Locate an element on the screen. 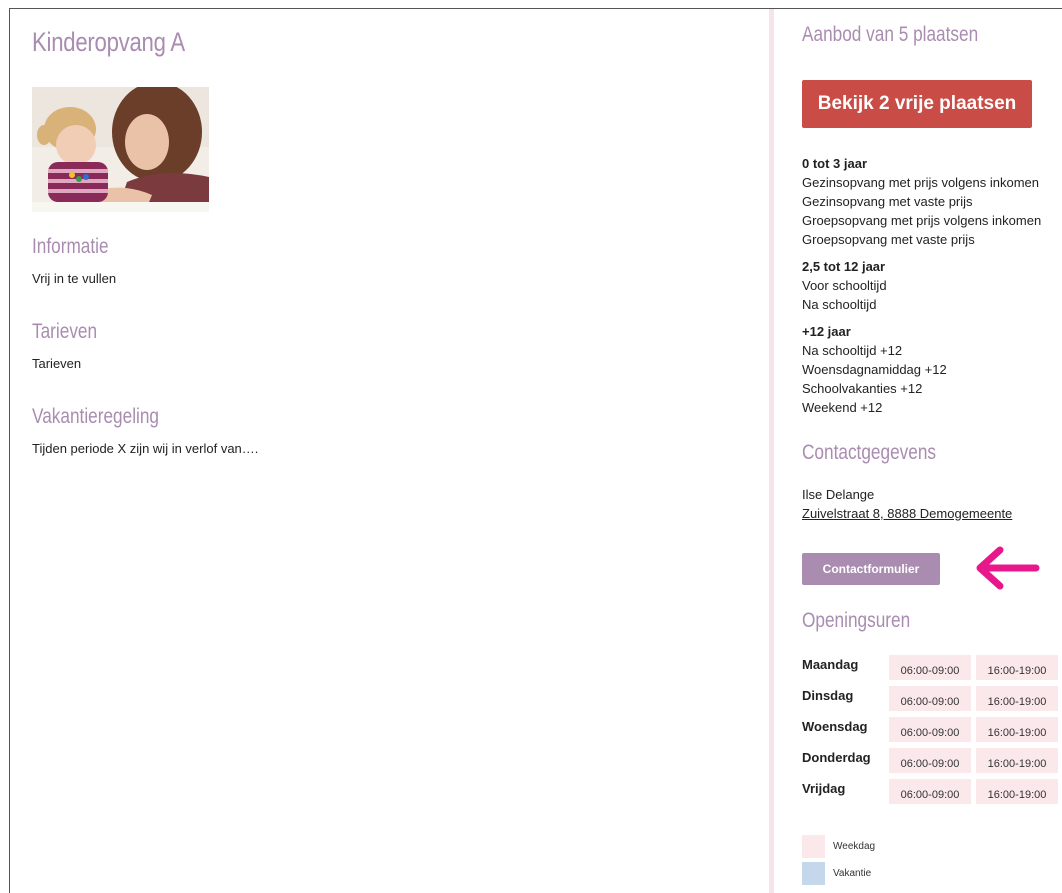 The height and width of the screenshot is (893, 1062). section-tarieven: Tarieven Tarieven is located at coordinates (71, 345).